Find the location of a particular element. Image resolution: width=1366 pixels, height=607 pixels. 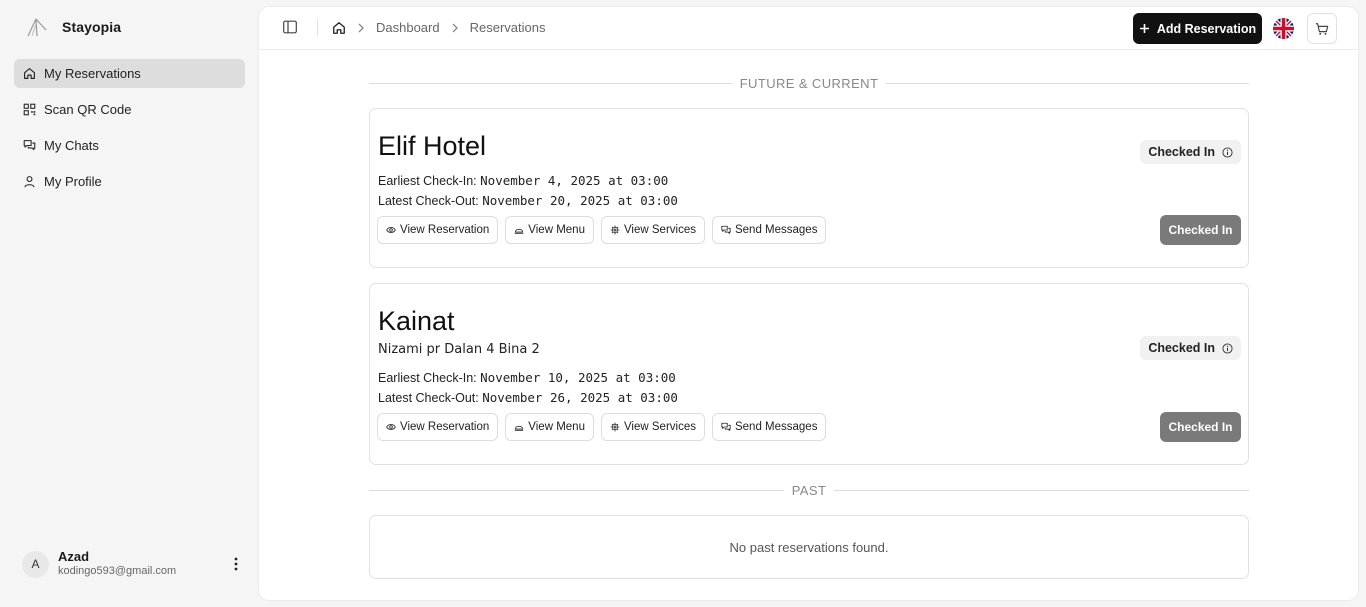

section-title: FUTURE & CURRENT is located at coordinates (809, 83).